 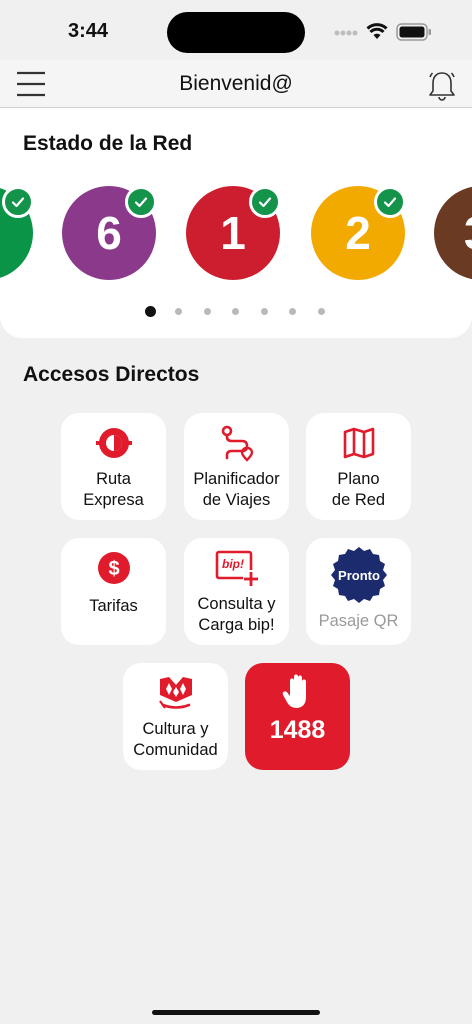 I want to click on network-map-icon, so click(x=358, y=443).